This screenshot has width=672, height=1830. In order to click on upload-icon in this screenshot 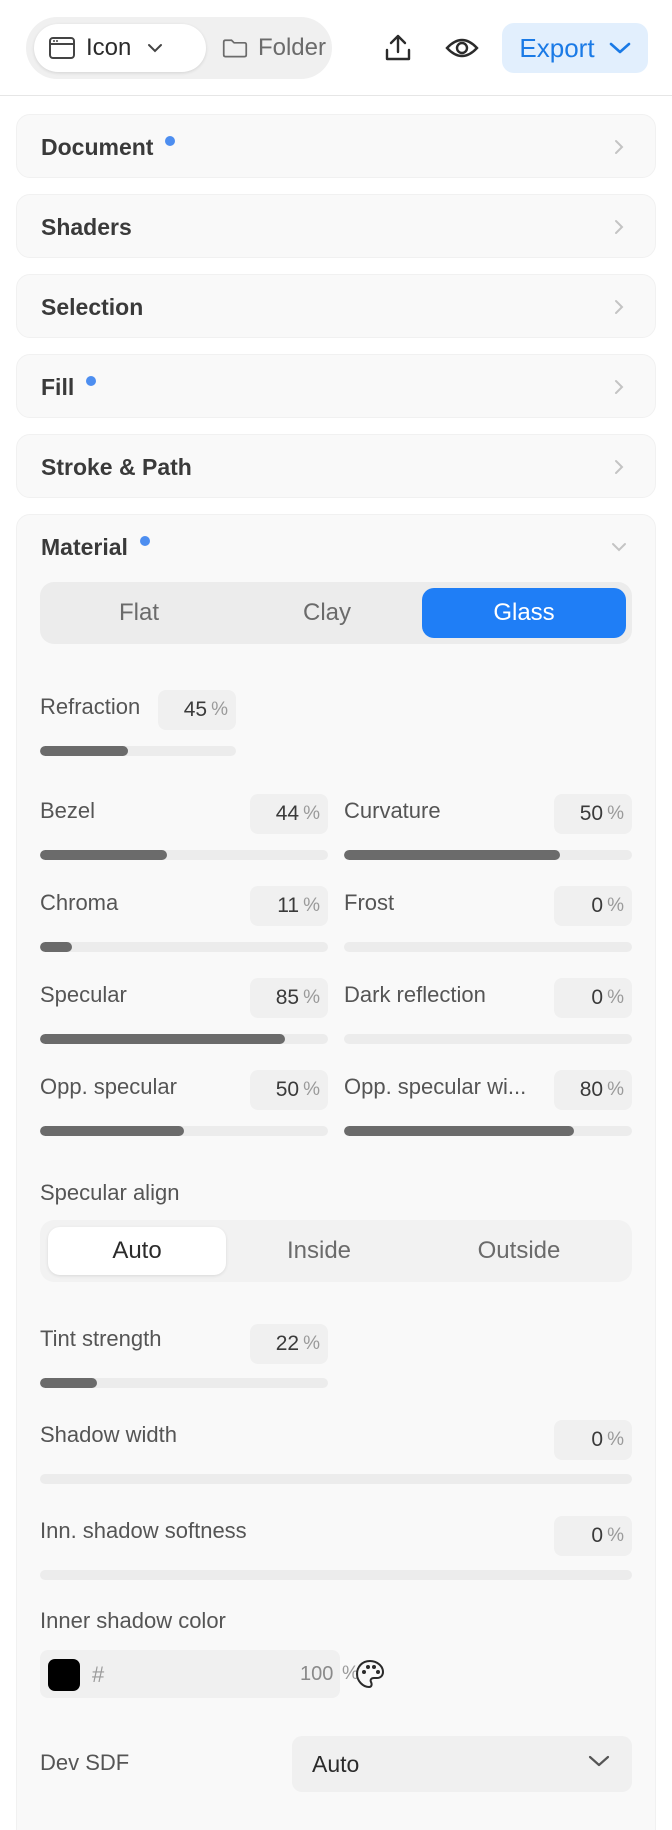, I will do `click(398, 48)`.